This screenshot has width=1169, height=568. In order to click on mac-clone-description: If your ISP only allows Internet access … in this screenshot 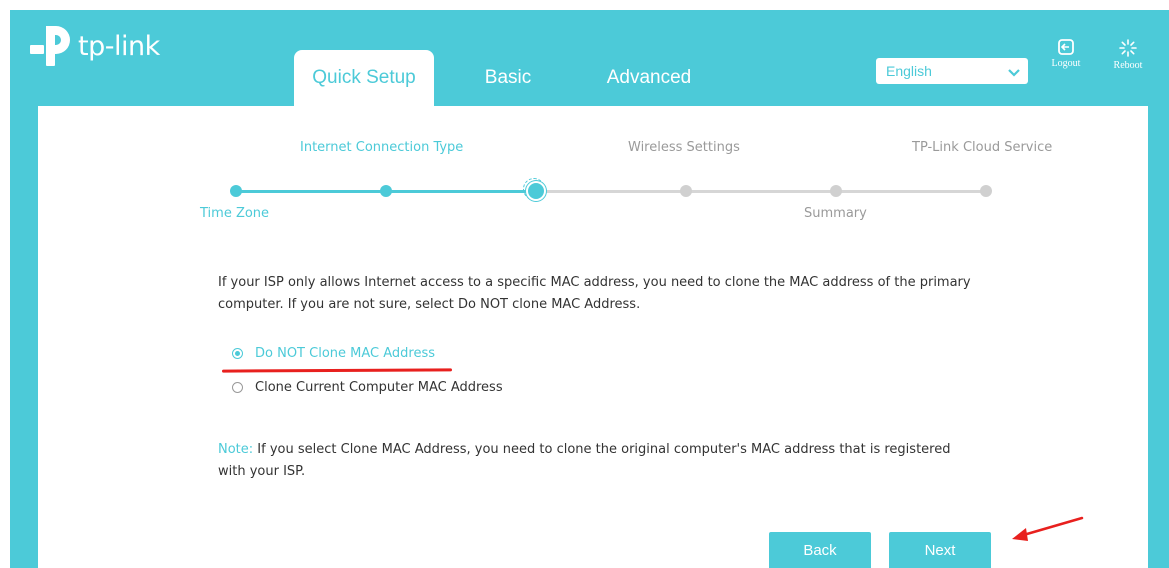, I will do `click(594, 293)`.